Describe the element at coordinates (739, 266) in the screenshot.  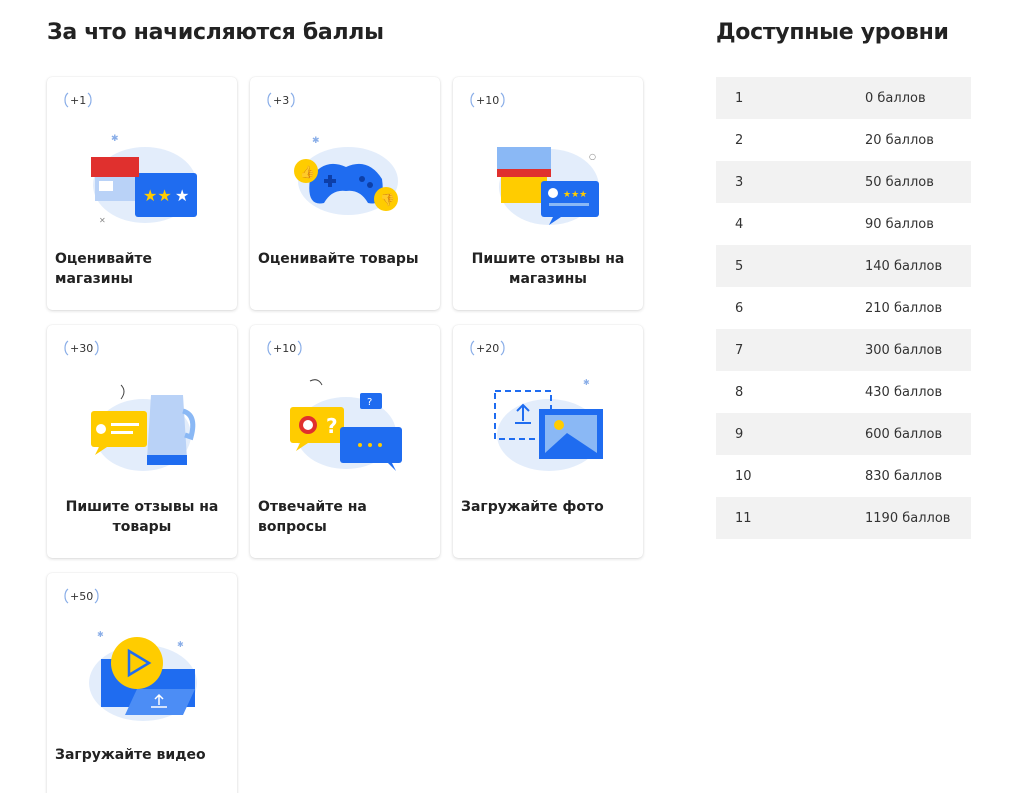
I see `level-number: 5` at that location.